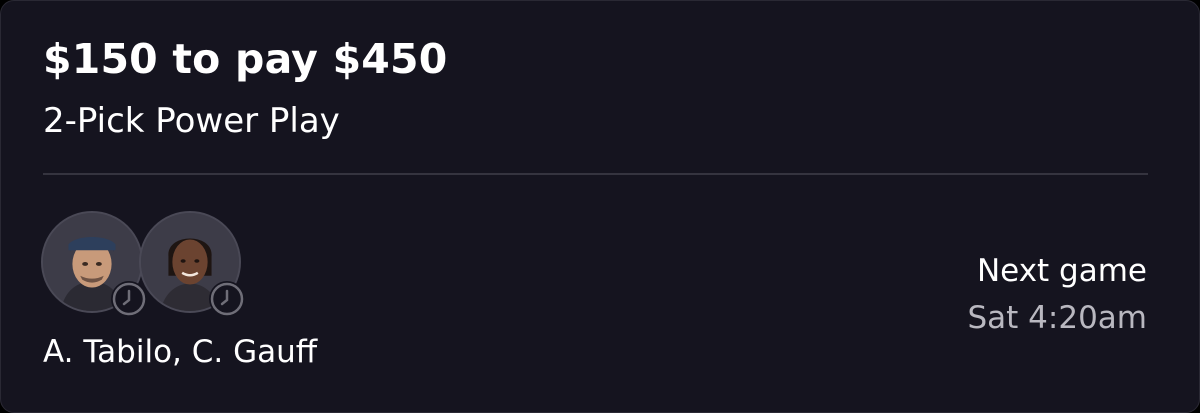 This screenshot has width=1200, height=413. Describe the element at coordinates (1057, 318) in the screenshot. I see `next-game-time: Sat 4:20am` at that location.